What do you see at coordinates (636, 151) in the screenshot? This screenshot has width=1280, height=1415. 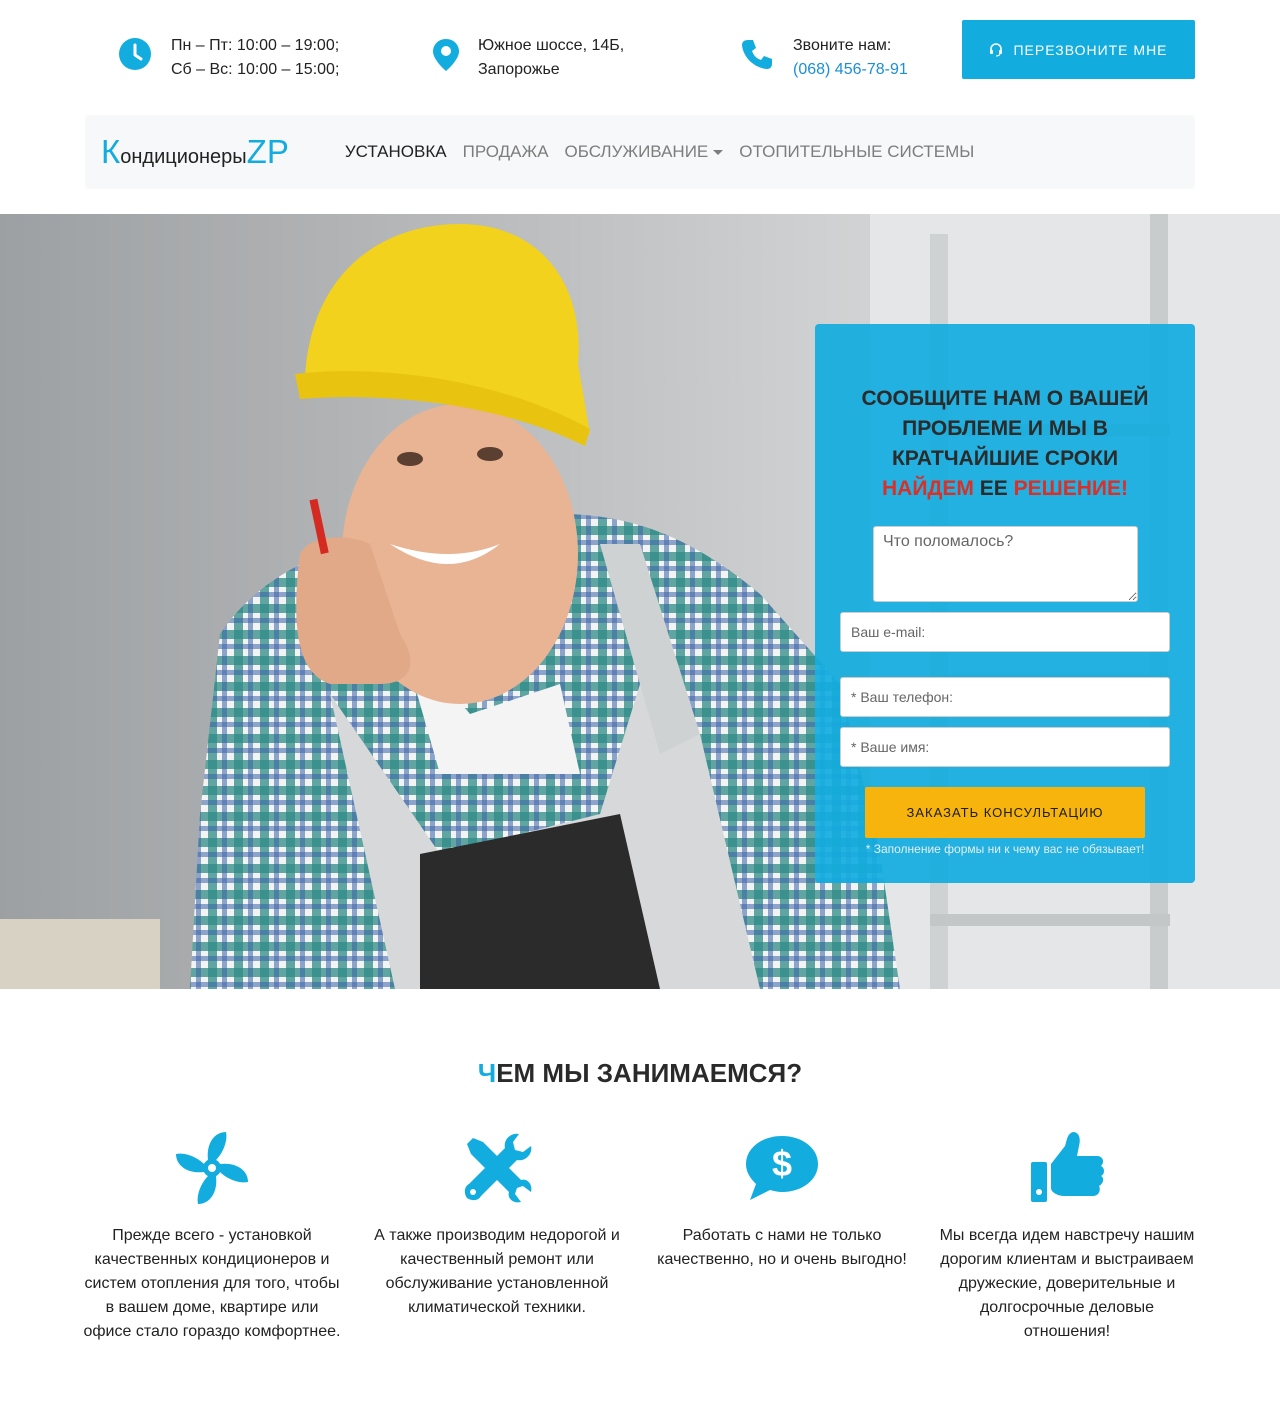 I see `nav-item-label: ОБСЛУЖИВАНИЕ` at bounding box center [636, 151].